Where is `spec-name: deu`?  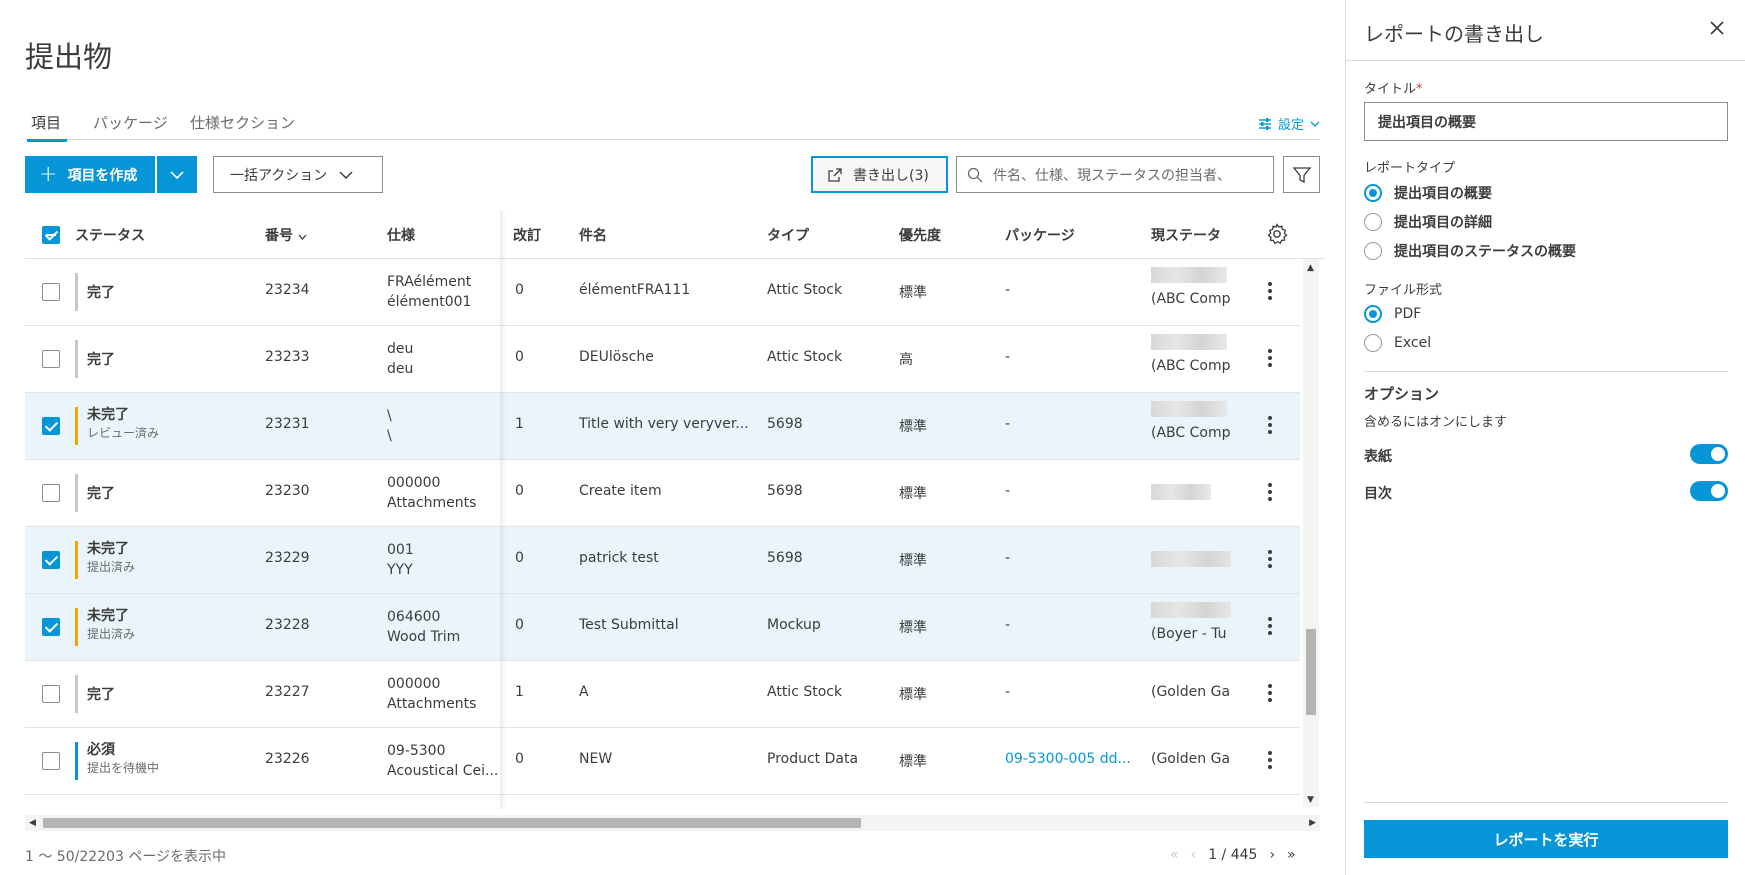 spec-name: deu is located at coordinates (400, 369).